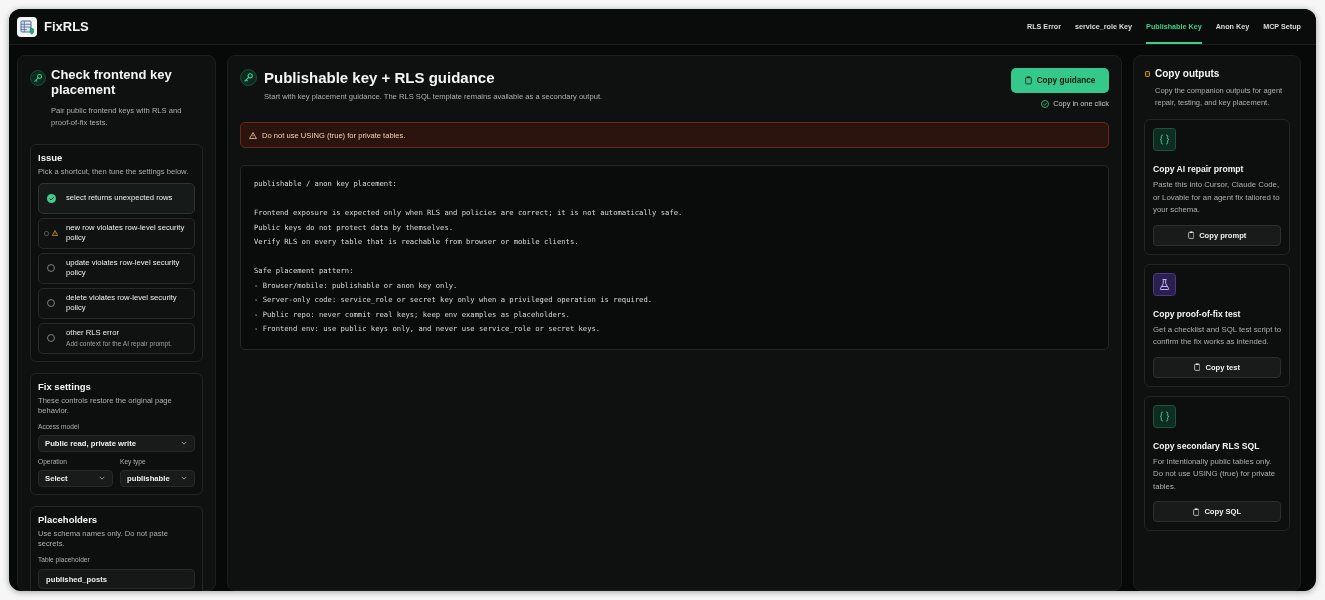 The height and width of the screenshot is (600, 1325). What do you see at coordinates (1164, 284) in the screenshot?
I see `flask-icon` at bounding box center [1164, 284].